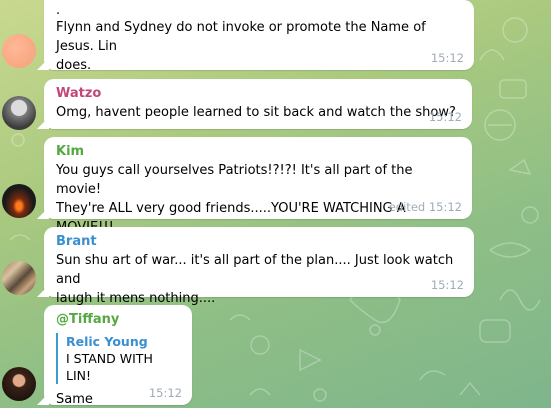  I want to click on message-text: ., so click(58, 10).